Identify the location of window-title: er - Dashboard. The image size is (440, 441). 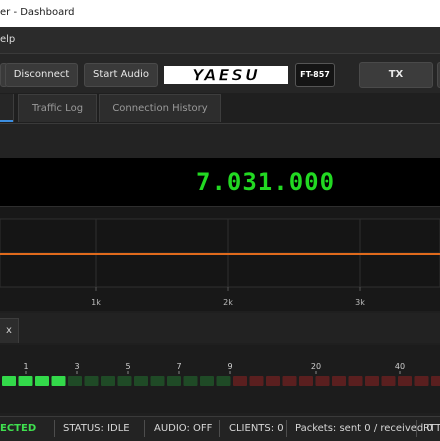
(37, 12).